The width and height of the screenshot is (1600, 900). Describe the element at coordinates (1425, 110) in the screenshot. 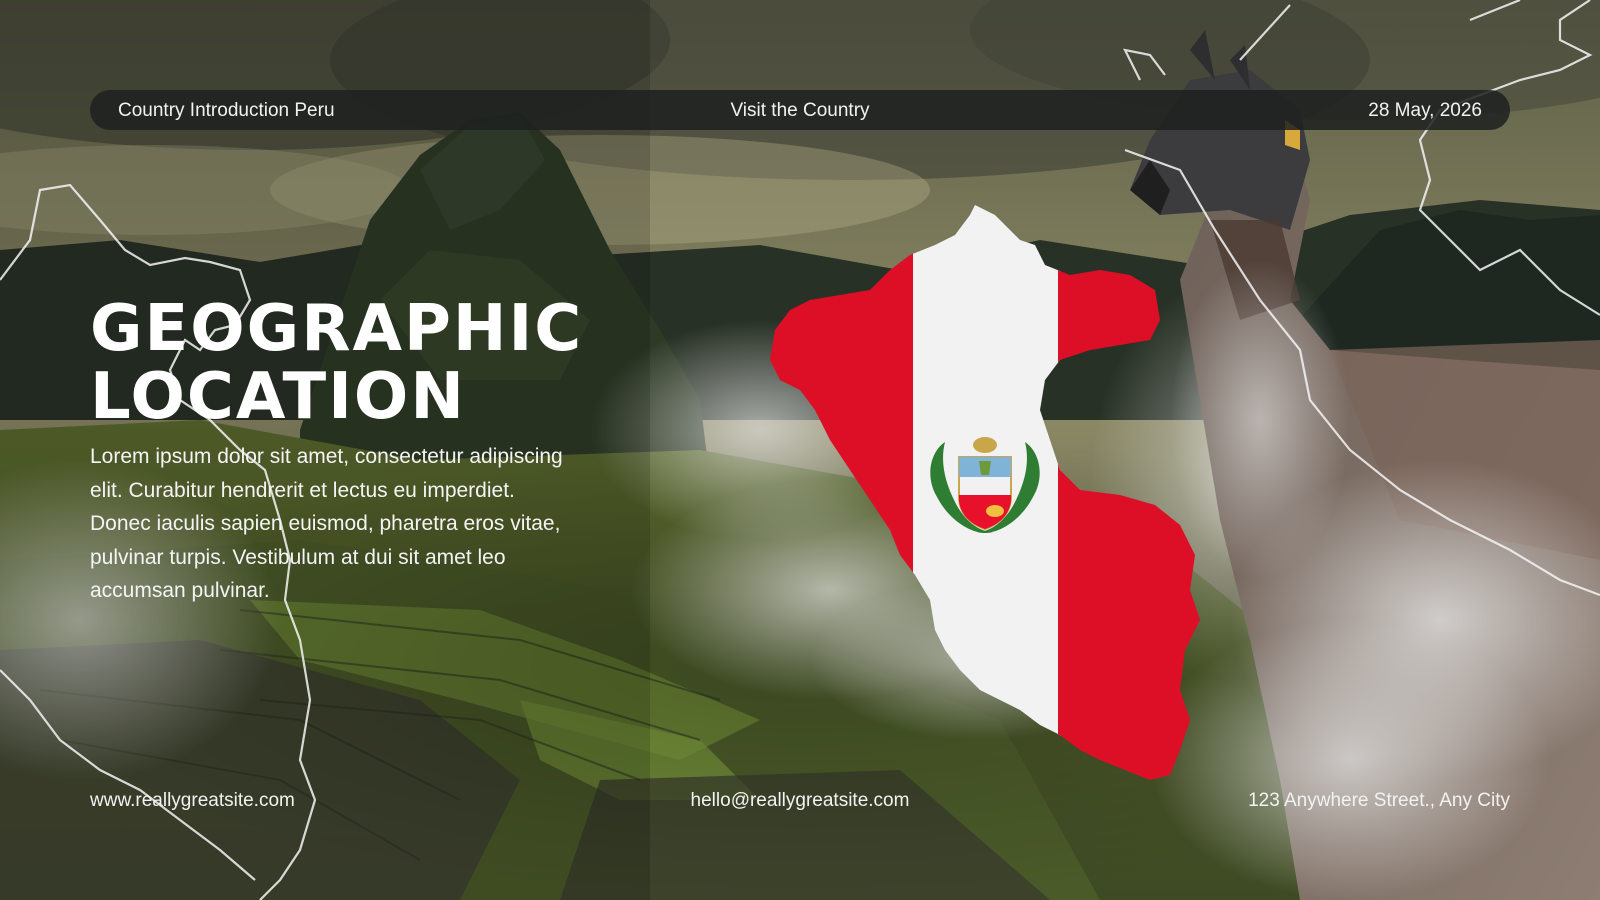

I see `presentation-date: 28 May, 2026` at that location.